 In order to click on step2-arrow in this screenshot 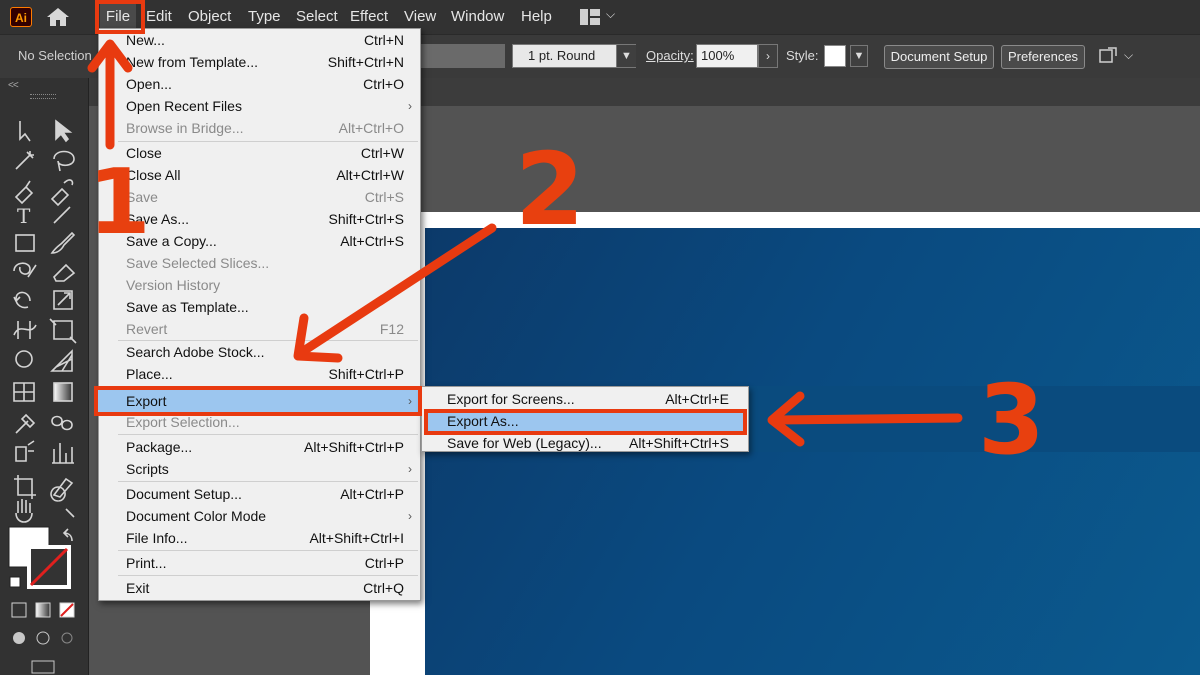, I will do `click(397, 290)`.